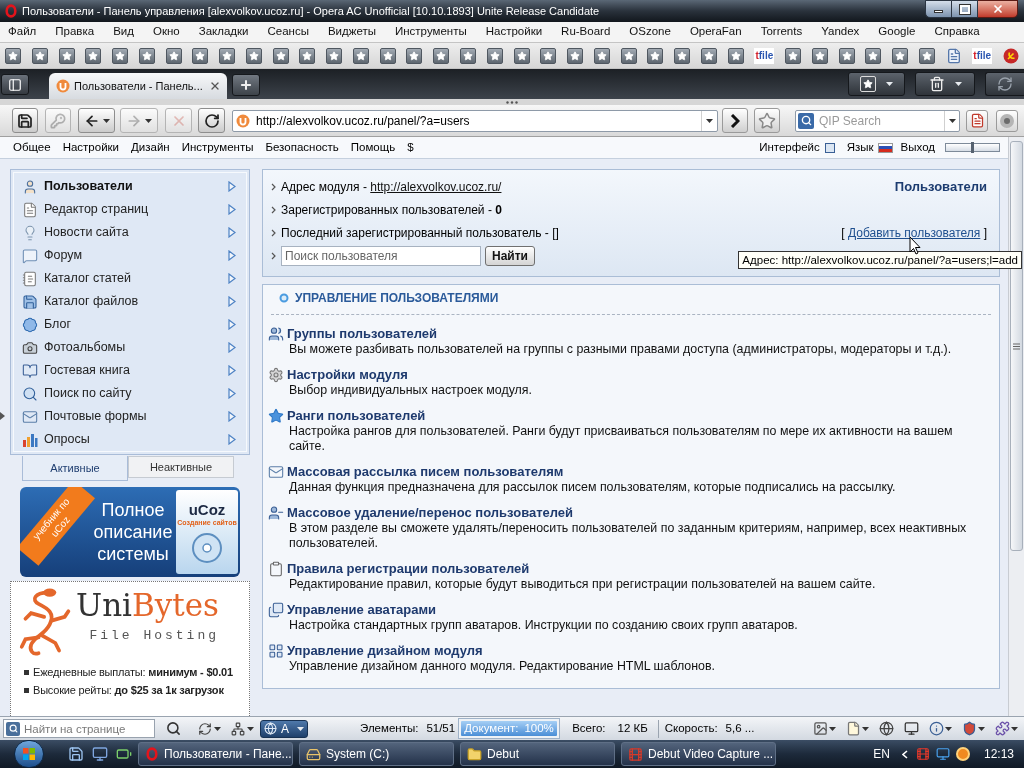 This screenshot has height=768, width=1024. What do you see at coordinates (173, 728) in the screenshot?
I see `search-icon` at bounding box center [173, 728].